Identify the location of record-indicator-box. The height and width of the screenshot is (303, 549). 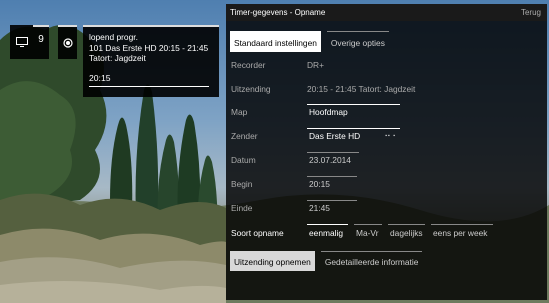
(67, 42).